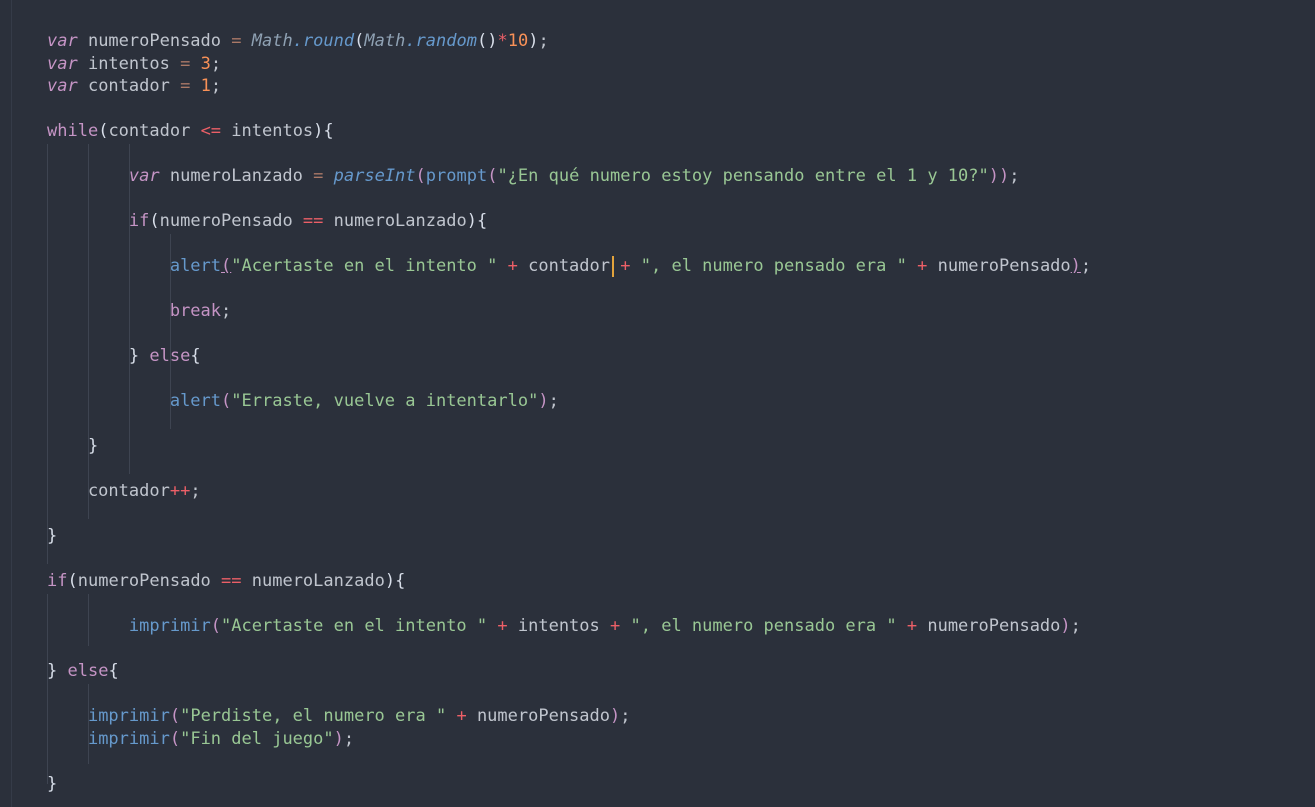  What do you see at coordinates (569, 581) in the screenshot?
I see `code-line-25: if(numeroPensado == numeroLanzado){` at bounding box center [569, 581].